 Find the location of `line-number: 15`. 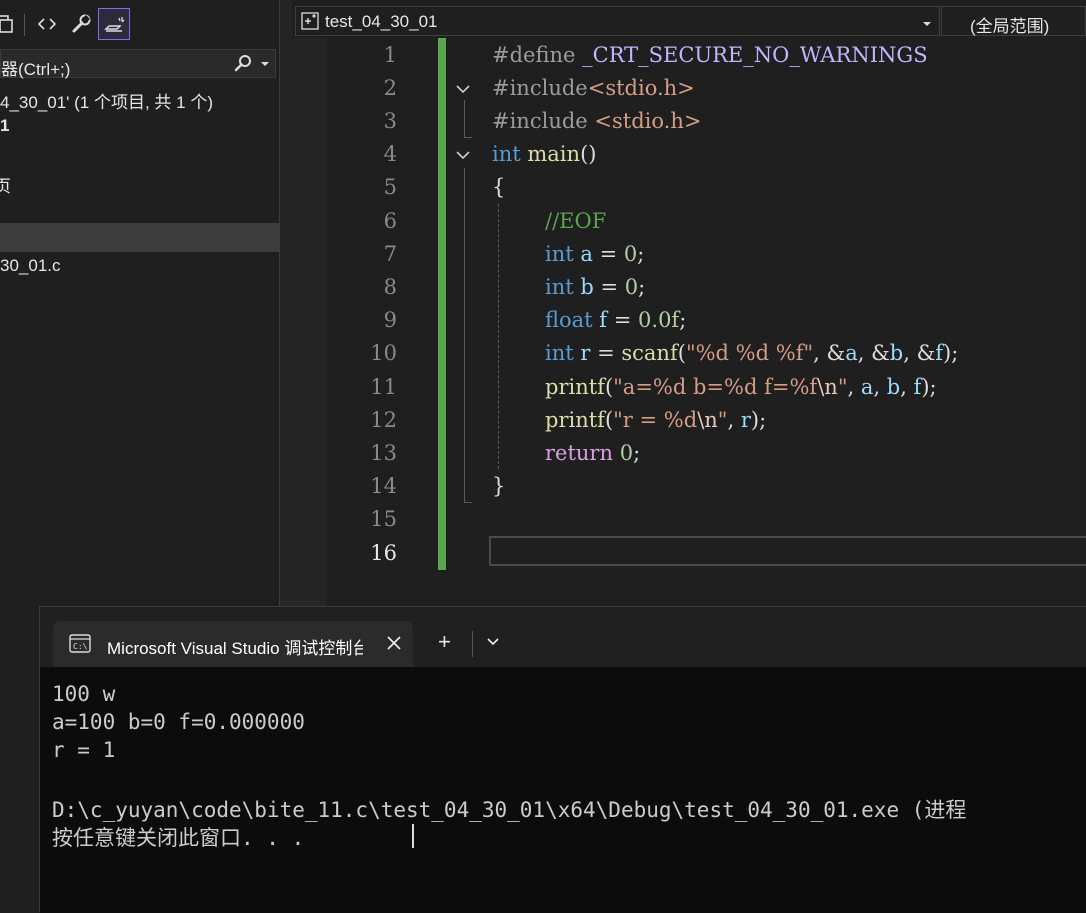

line-number: 15 is located at coordinates (383, 519).